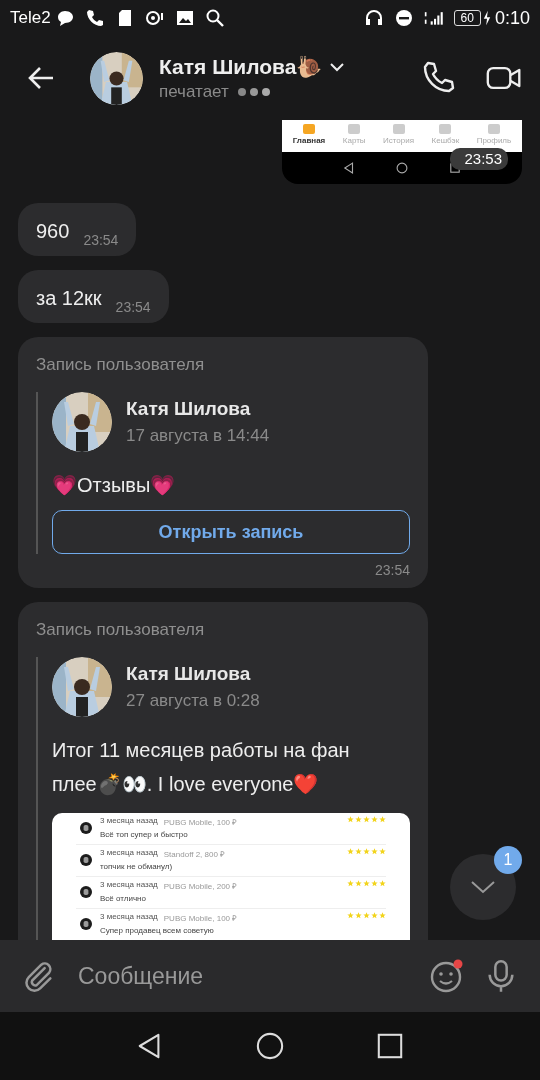 The width and height of the screenshot is (540, 1080). I want to click on screenshot-attachment: Главная Карты История Кешбэк Профиль 23:53, so click(402, 152).